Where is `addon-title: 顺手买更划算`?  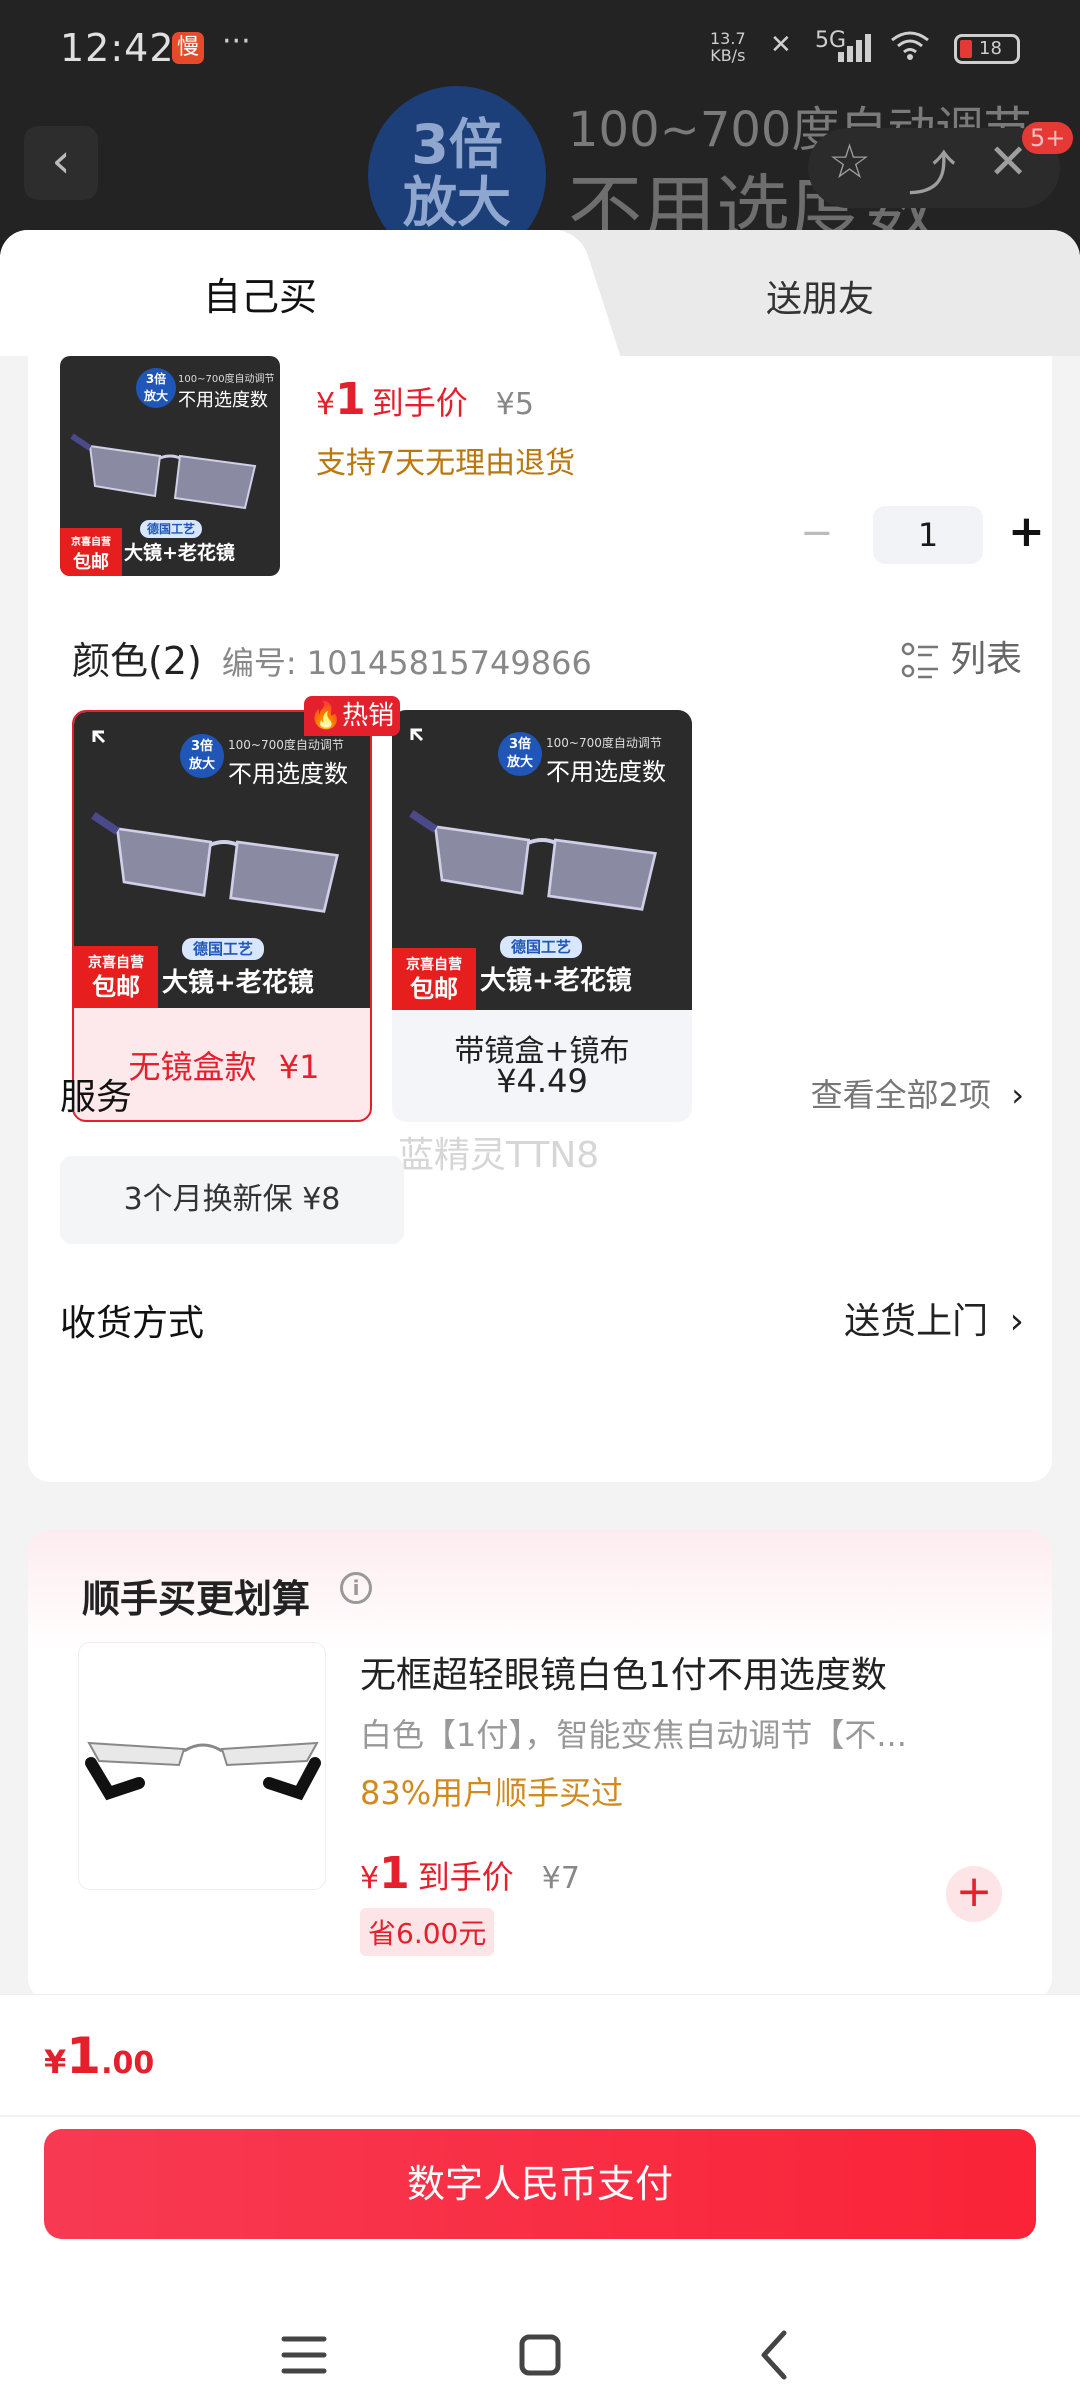 addon-title: 顺手买更划算 is located at coordinates (196, 1599).